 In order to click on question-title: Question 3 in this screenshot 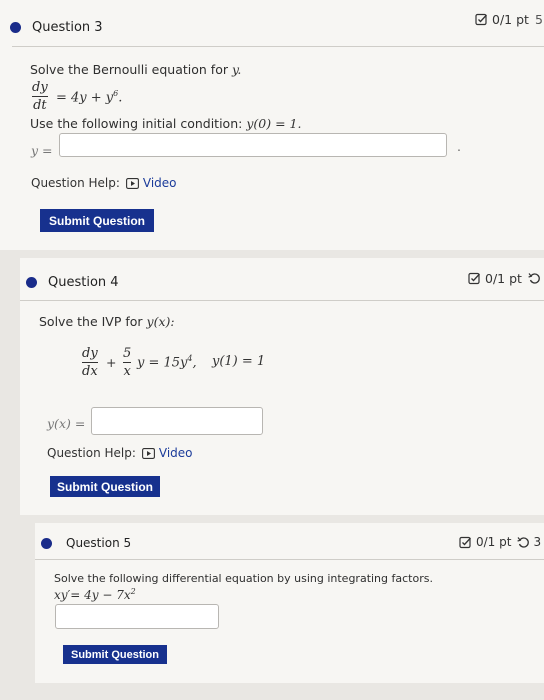, I will do `click(67, 27)`.